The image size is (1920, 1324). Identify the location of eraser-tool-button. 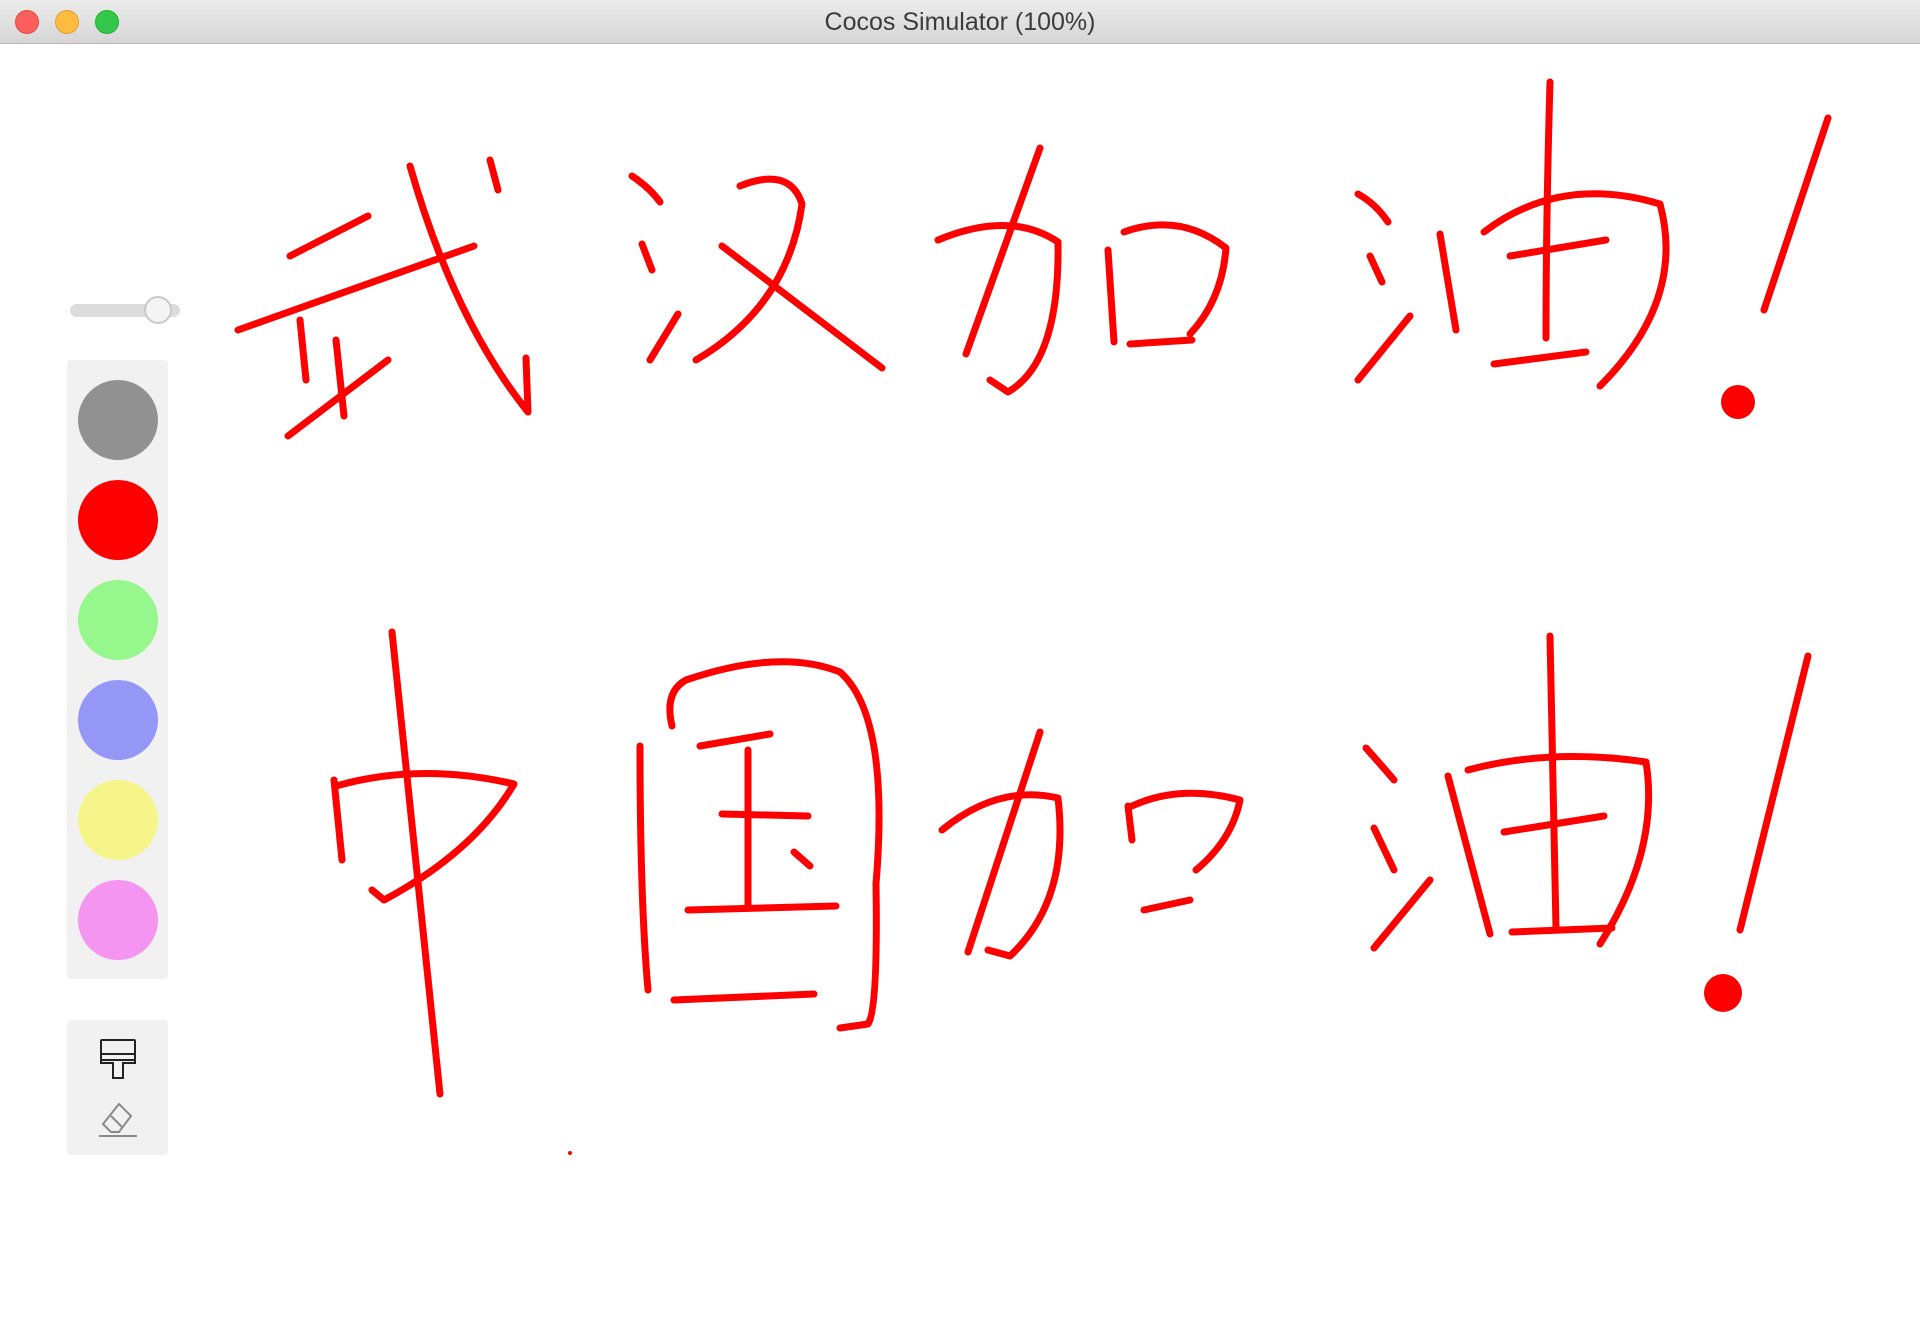
(118, 1119).